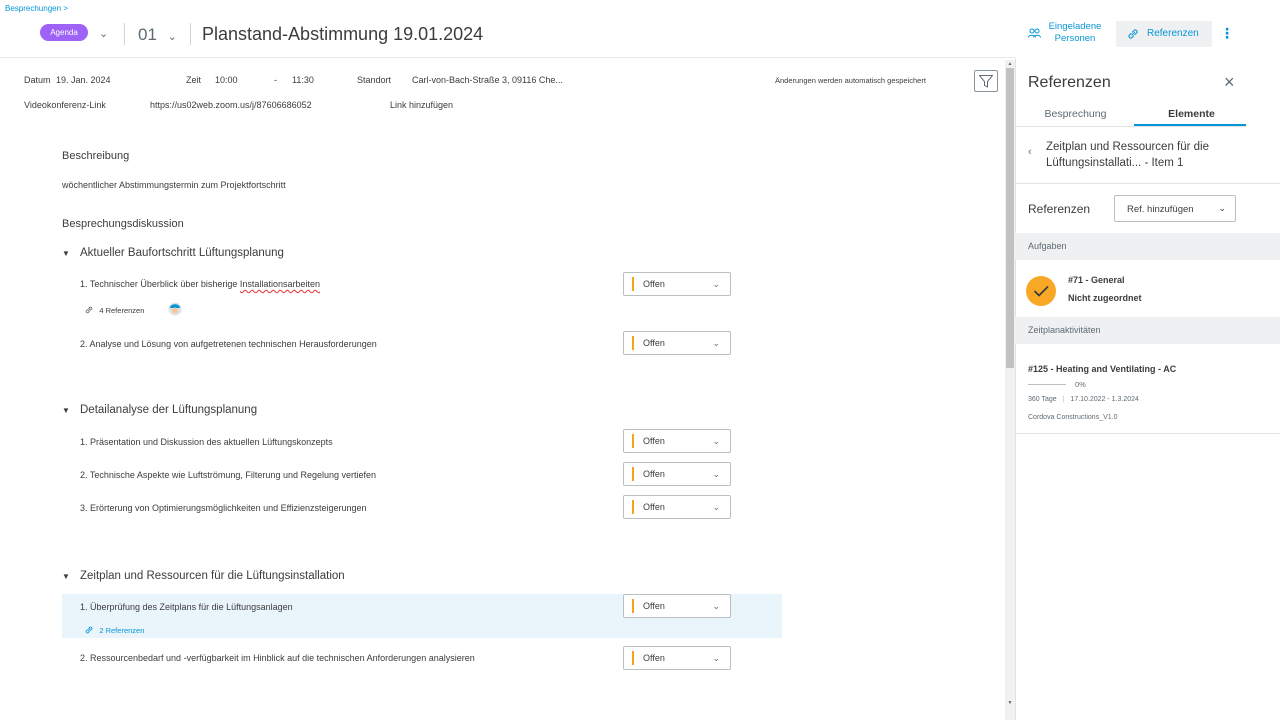 The image size is (1280, 720). I want to click on scrollbar-thumb, so click(1010, 218).